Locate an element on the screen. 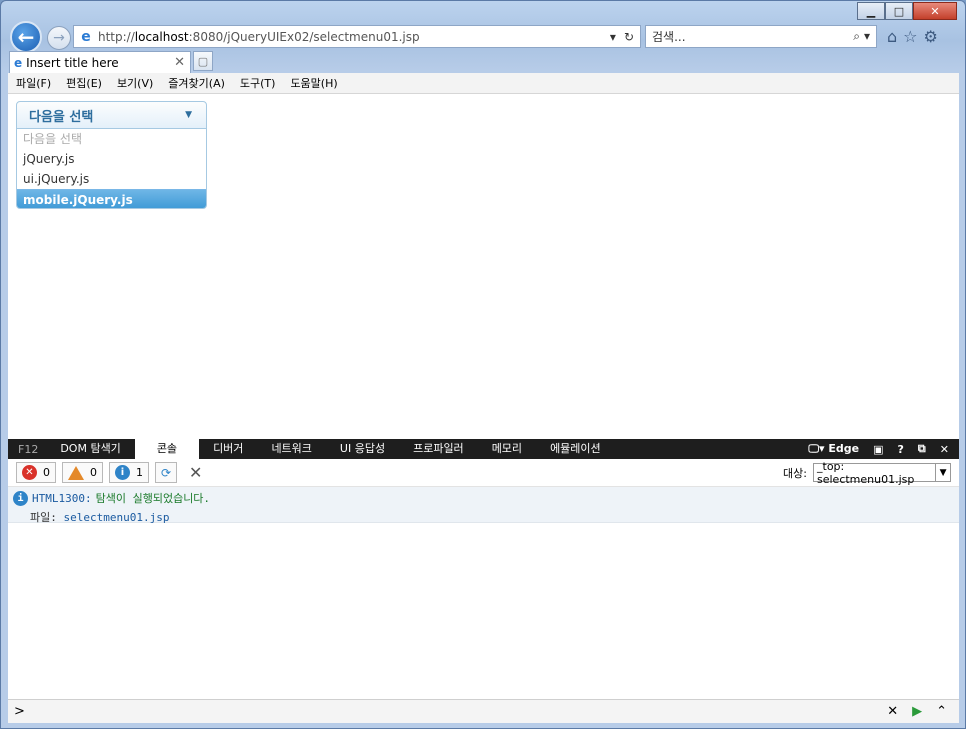  back-arrow-icon: ← is located at coordinates (26, 37).